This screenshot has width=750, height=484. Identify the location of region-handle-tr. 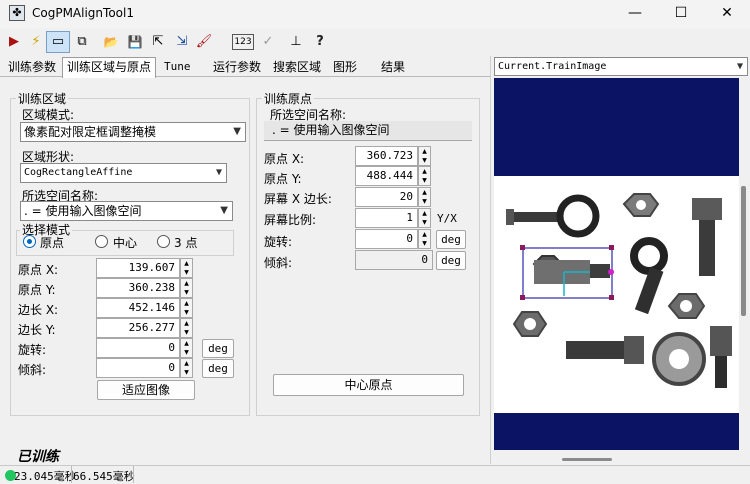
(611, 247).